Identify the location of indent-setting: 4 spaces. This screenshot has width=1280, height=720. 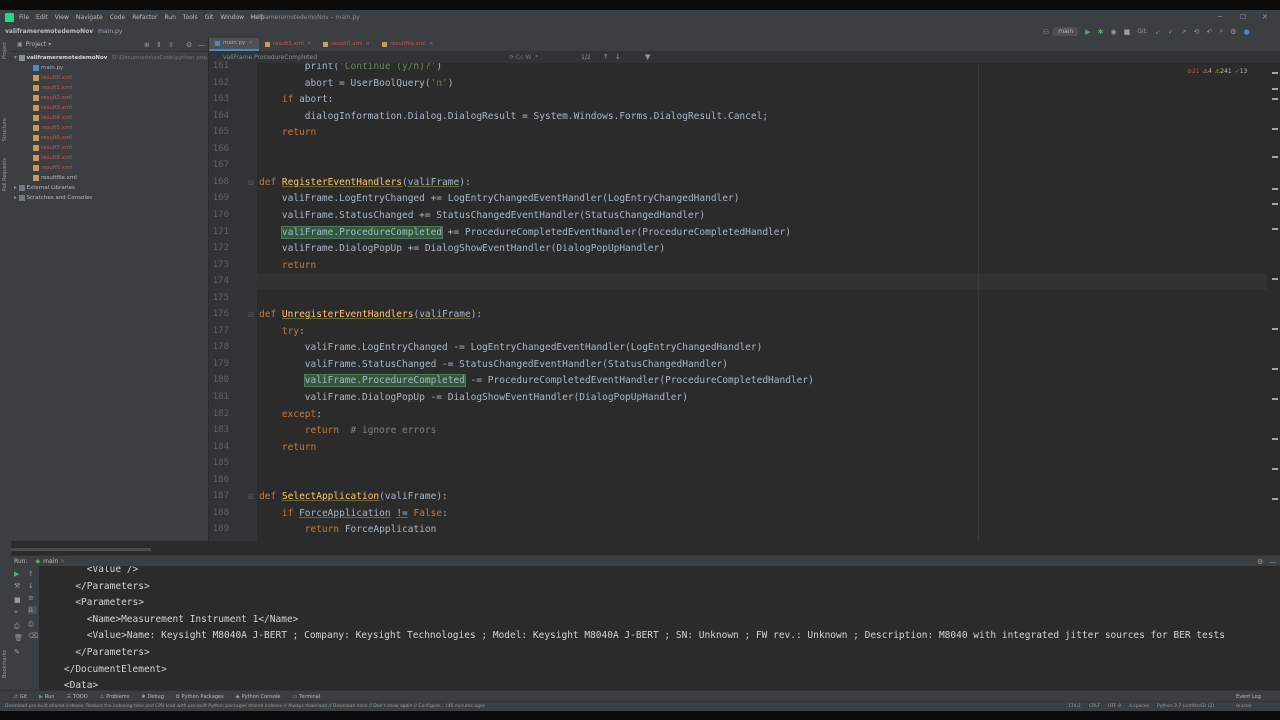
(1139, 706).